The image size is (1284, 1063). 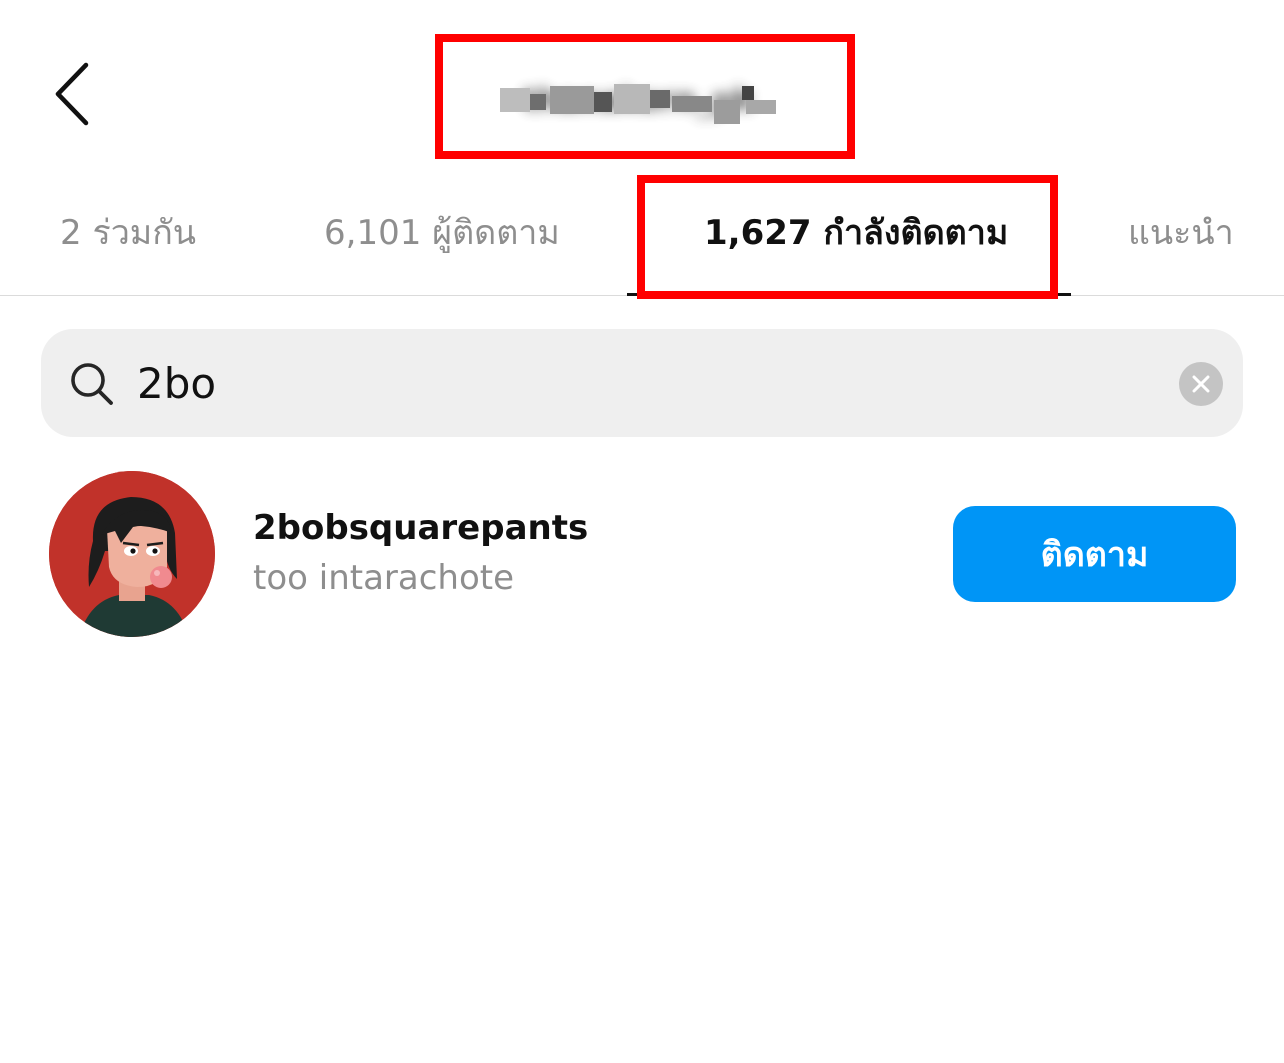 I want to click on username: 2bobsquarepants, so click(x=420, y=528).